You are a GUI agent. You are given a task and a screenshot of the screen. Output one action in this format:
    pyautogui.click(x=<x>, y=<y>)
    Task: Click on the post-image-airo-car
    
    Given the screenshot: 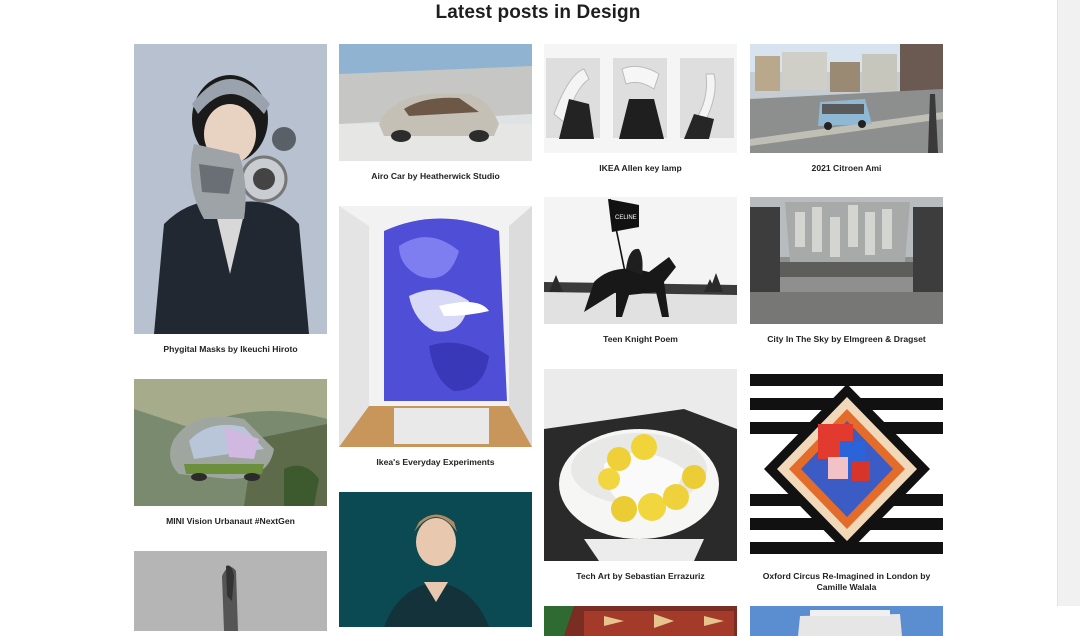 What is the action you would take?
    pyautogui.click(x=435, y=102)
    